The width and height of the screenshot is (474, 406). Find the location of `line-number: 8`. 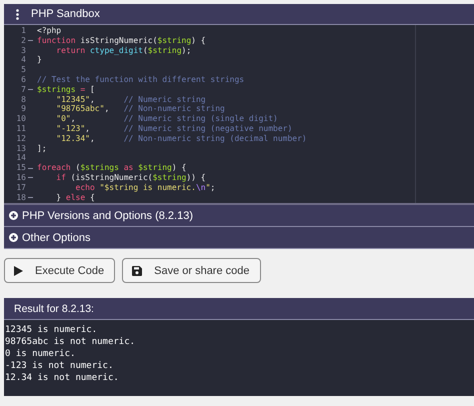

line-number: 8 is located at coordinates (23, 99).